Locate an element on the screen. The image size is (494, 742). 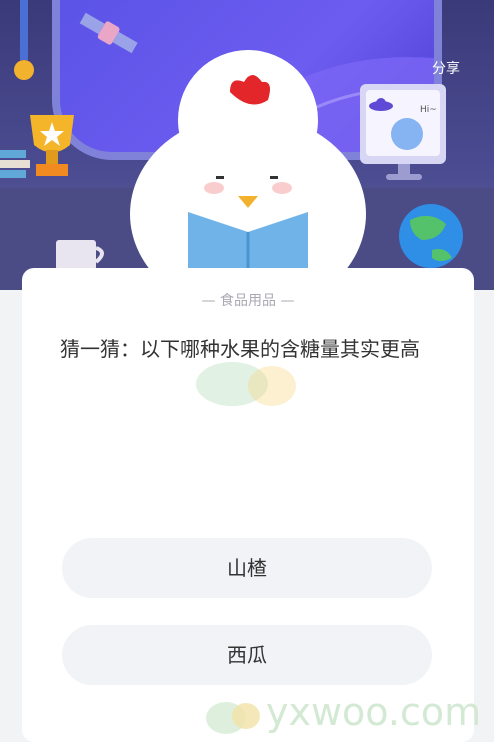
medal-icon is located at coordinates (24, 40).